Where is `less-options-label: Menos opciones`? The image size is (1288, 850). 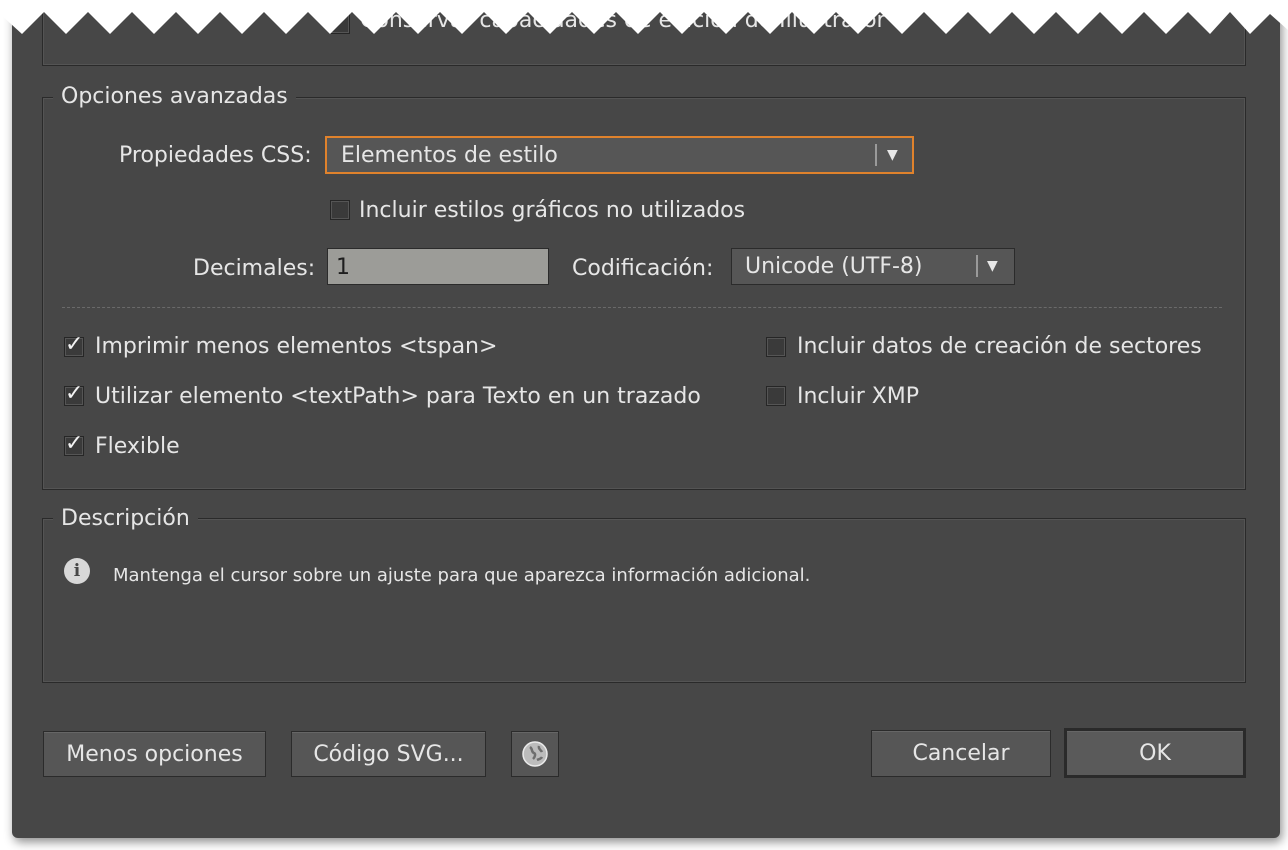
less-options-label: Menos opciones is located at coordinates (154, 754).